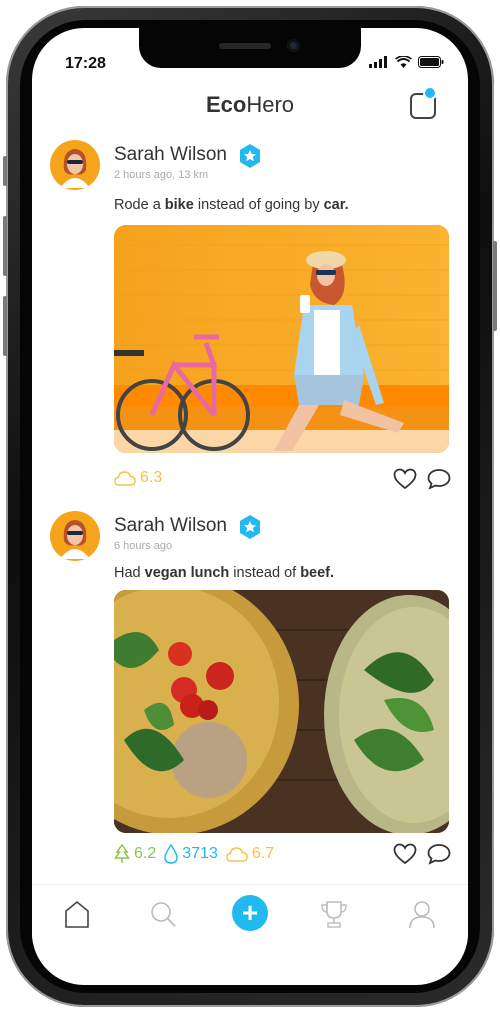 This screenshot has width=500, height=1013. Describe the element at coordinates (200, 853) in the screenshot. I see `water-value: 3713` at that location.